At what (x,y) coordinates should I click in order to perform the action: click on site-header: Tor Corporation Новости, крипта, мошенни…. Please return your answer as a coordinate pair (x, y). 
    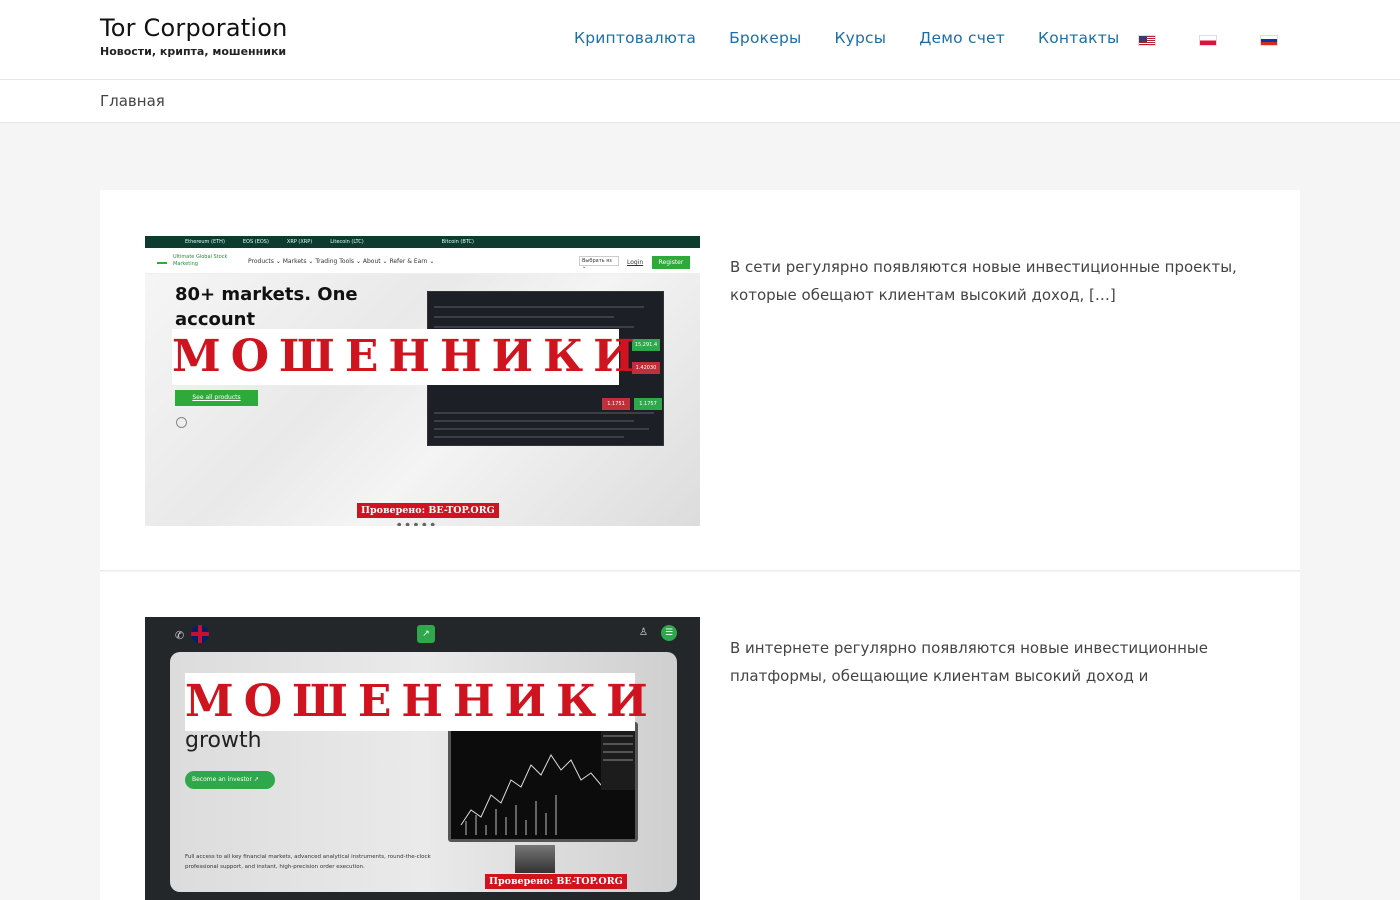
    Looking at the image, I should click on (700, 40).